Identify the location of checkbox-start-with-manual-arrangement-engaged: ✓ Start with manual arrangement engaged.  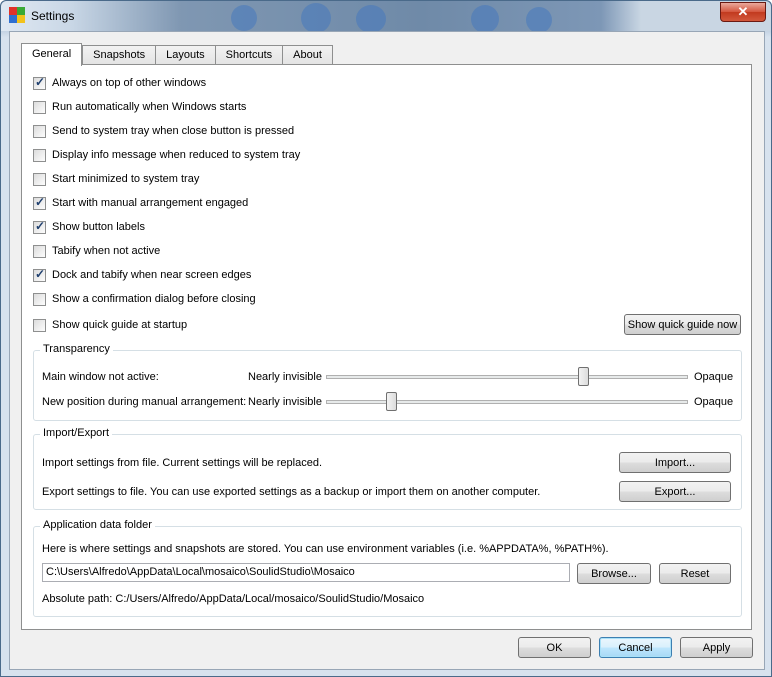
(140, 203).